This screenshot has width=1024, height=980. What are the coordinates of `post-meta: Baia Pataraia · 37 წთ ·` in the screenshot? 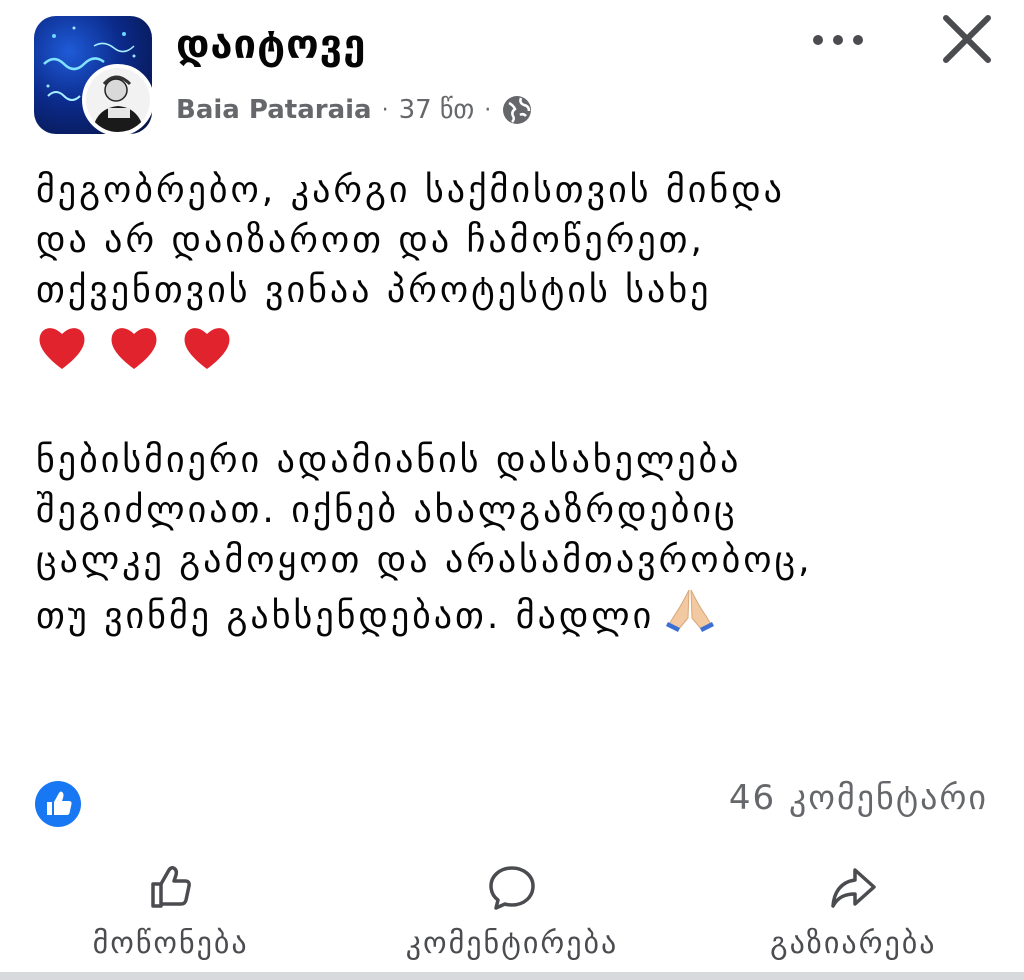 It's located at (354, 110).